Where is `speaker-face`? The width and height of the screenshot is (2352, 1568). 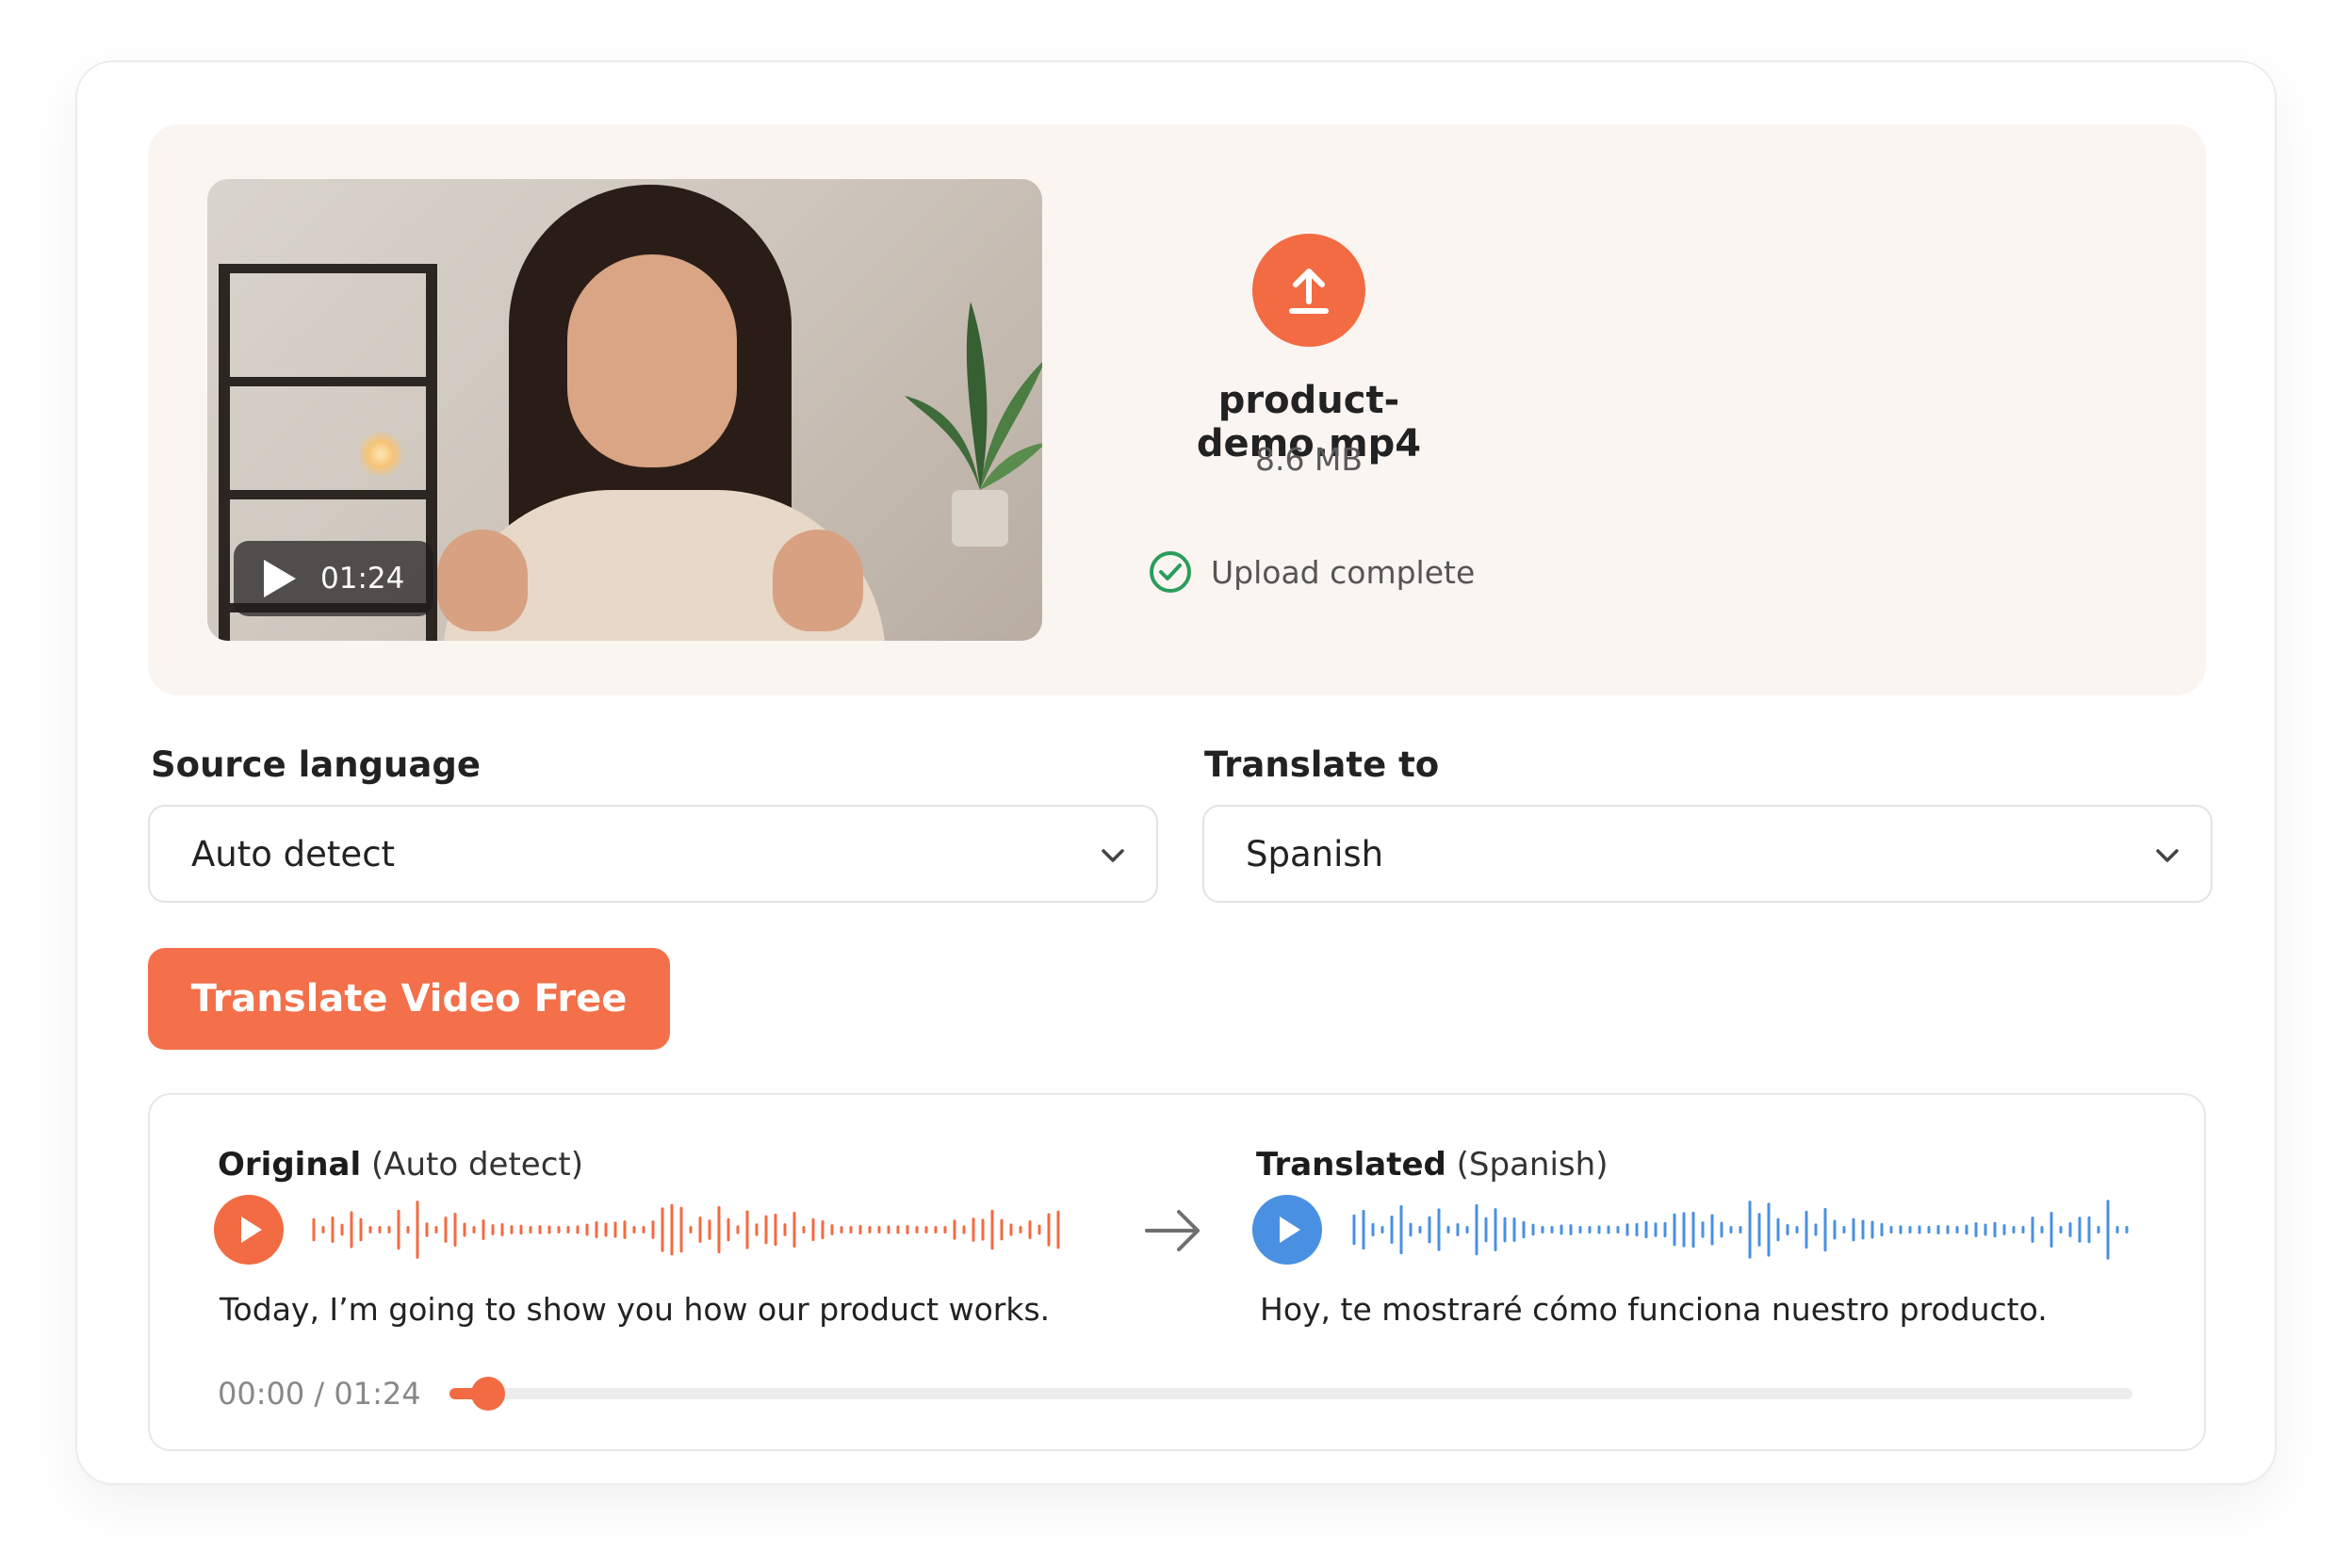
speaker-face is located at coordinates (652, 361).